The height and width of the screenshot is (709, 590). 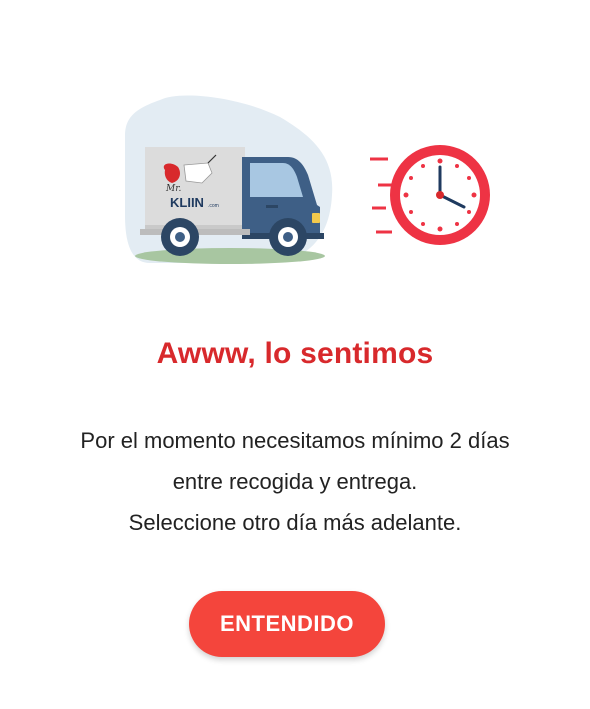 What do you see at coordinates (287, 624) in the screenshot?
I see `confirm-button: ENTENDIDO` at bounding box center [287, 624].